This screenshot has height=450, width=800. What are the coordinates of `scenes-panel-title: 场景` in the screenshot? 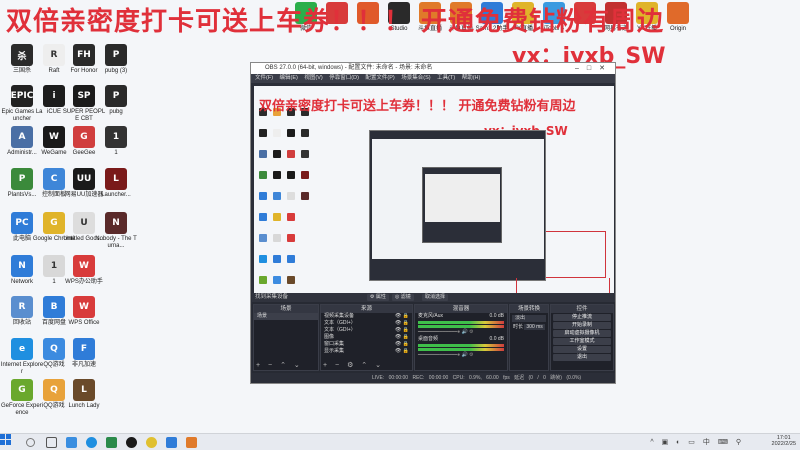 It's located at (286, 309).